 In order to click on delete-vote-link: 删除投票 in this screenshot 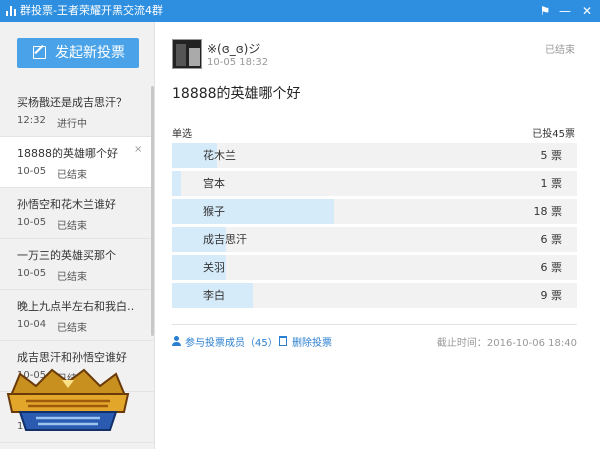, I will do `click(305, 341)`.